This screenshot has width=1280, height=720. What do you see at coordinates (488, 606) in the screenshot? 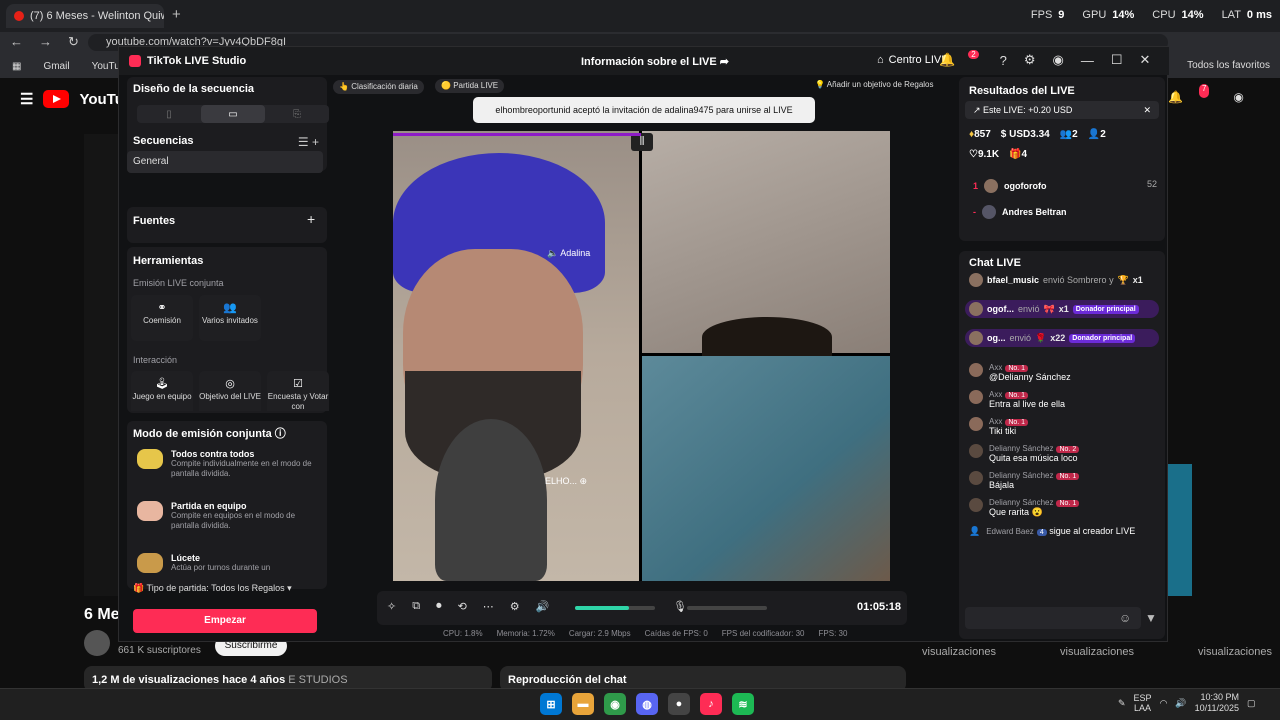
I see `more-icon: ⋯` at bounding box center [488, 606].